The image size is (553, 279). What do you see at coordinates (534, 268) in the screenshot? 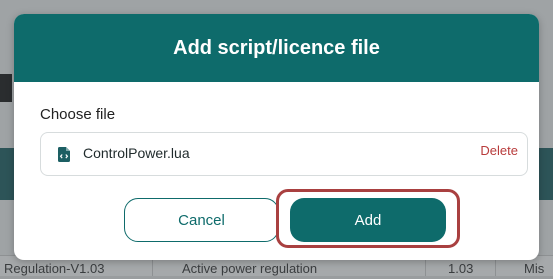
I see `table-cell-status: Mis` at bounding box center [534, 268].